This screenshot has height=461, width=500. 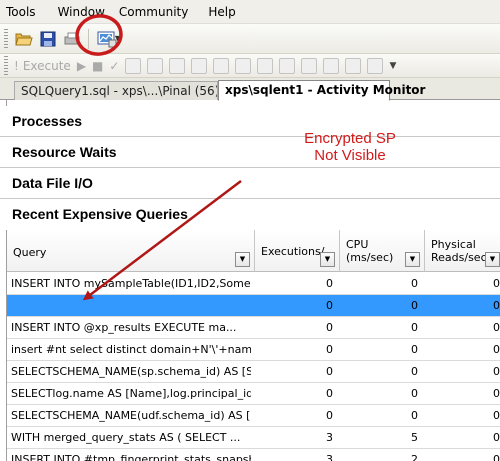 I want to click on column-header-physical-reads: Physical Reads/sec ▼, so click(x=462, y=251).